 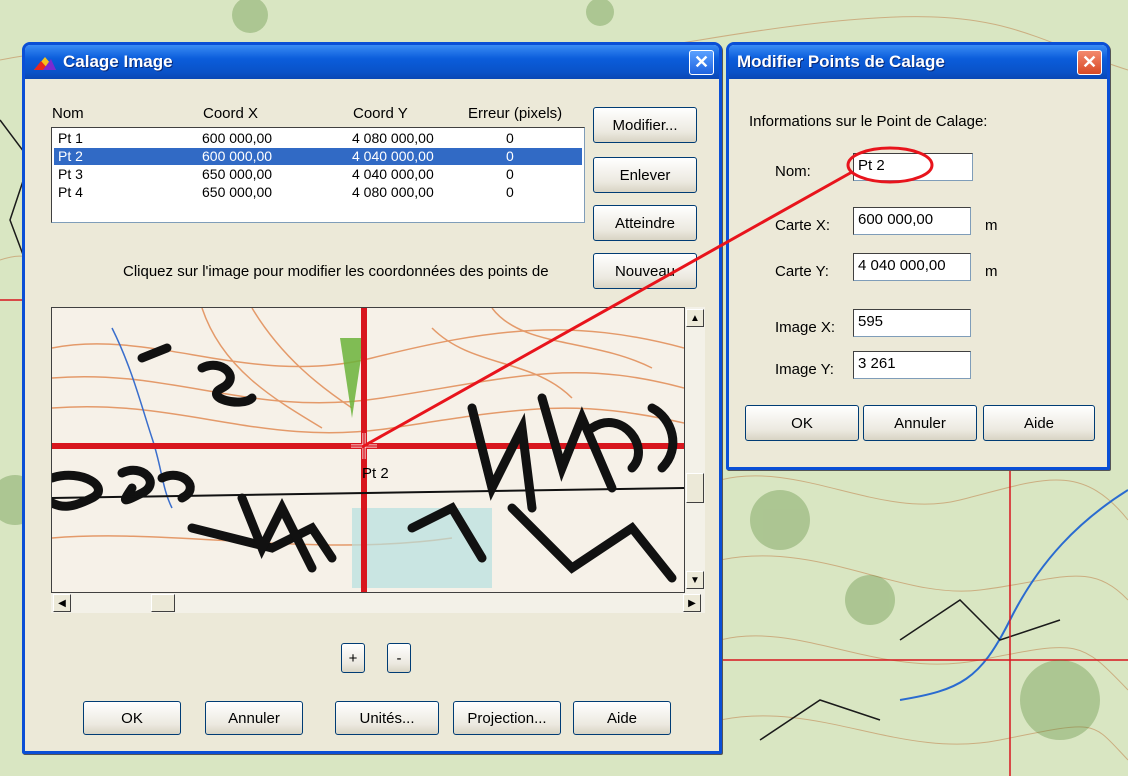 What do you see at coordinates (70, 138) in the screenshot?
I see `cell-nom: Pt 1` at bounding box center [70, 138].